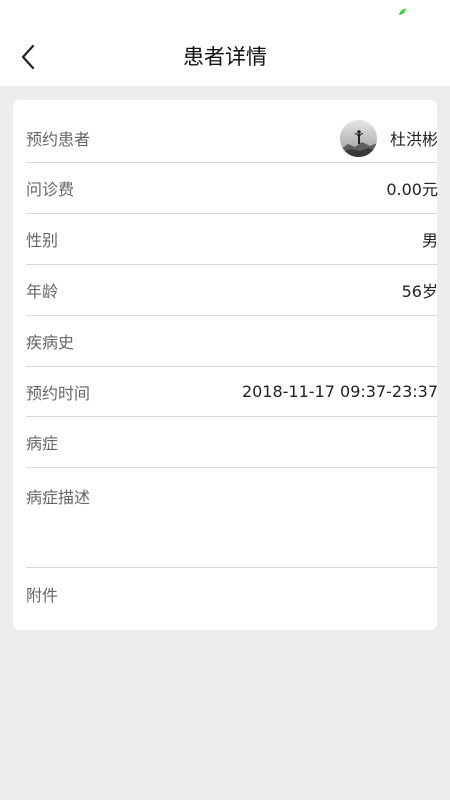 The height and width of the screenshot is (800, 450). Describe the element at coordinates (42, 443) in the screenshot. I see `symptom-label: 病症` at that location.